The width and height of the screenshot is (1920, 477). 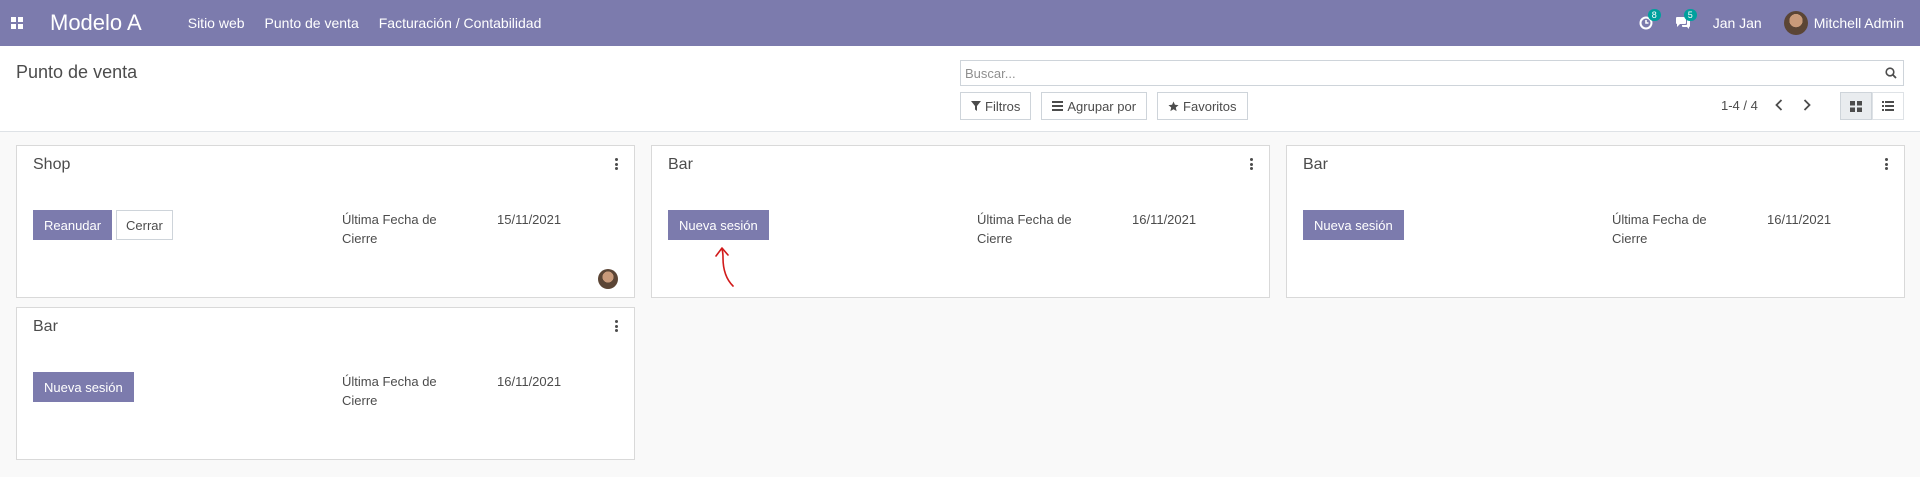 I want to click on card-title: Shop, so click(x=51, y=165).